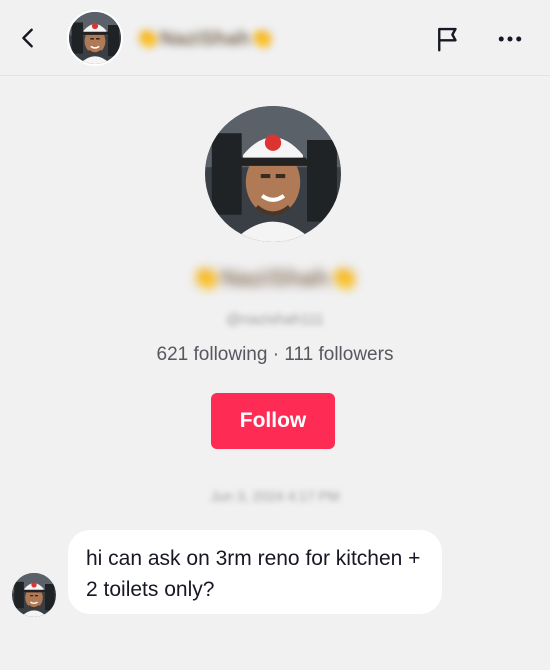  I want to click on chat-header: 👏NaziShah👏, so click(275, 38).